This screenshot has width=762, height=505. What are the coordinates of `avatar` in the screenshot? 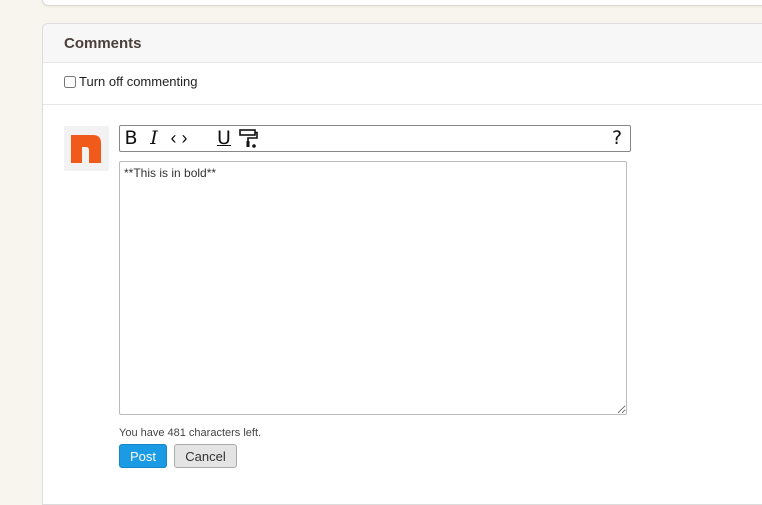 It's located at (86, 148).